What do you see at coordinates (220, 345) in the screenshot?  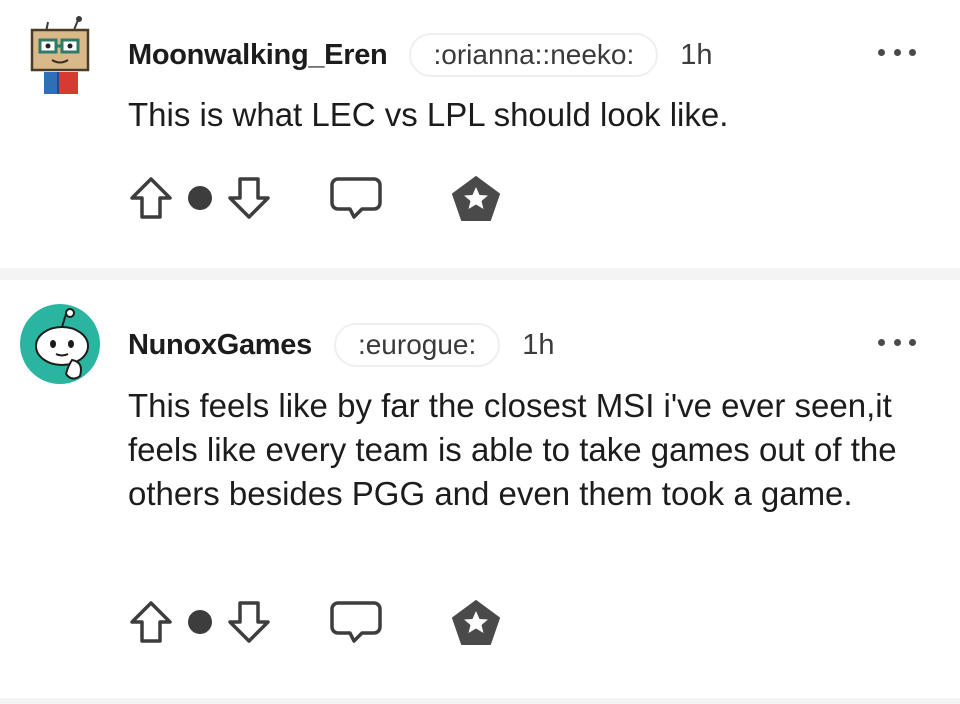 I see `username: NunoxGames` at bounding box center [220, 345].